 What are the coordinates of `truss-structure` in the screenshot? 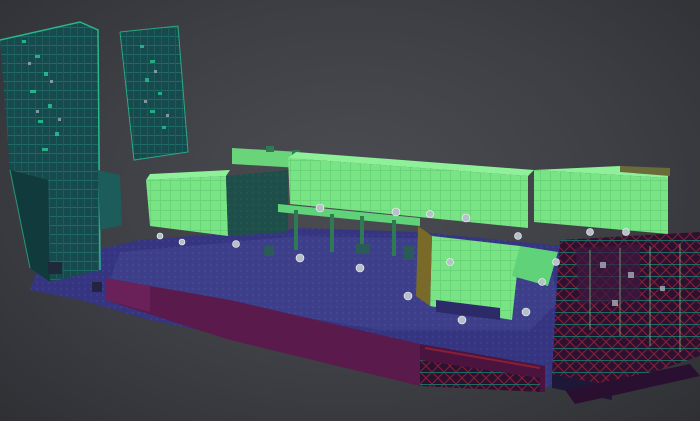 It's located at (626, 318).